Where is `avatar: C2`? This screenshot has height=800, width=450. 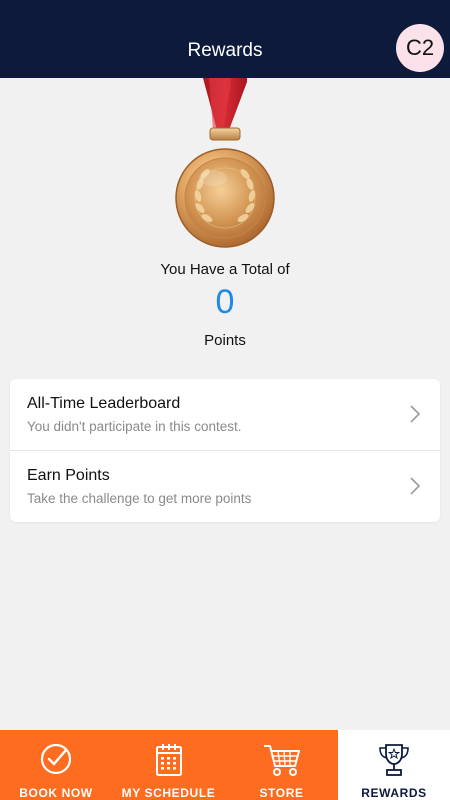 avatar: C2 is located at coordinates (420, 48).